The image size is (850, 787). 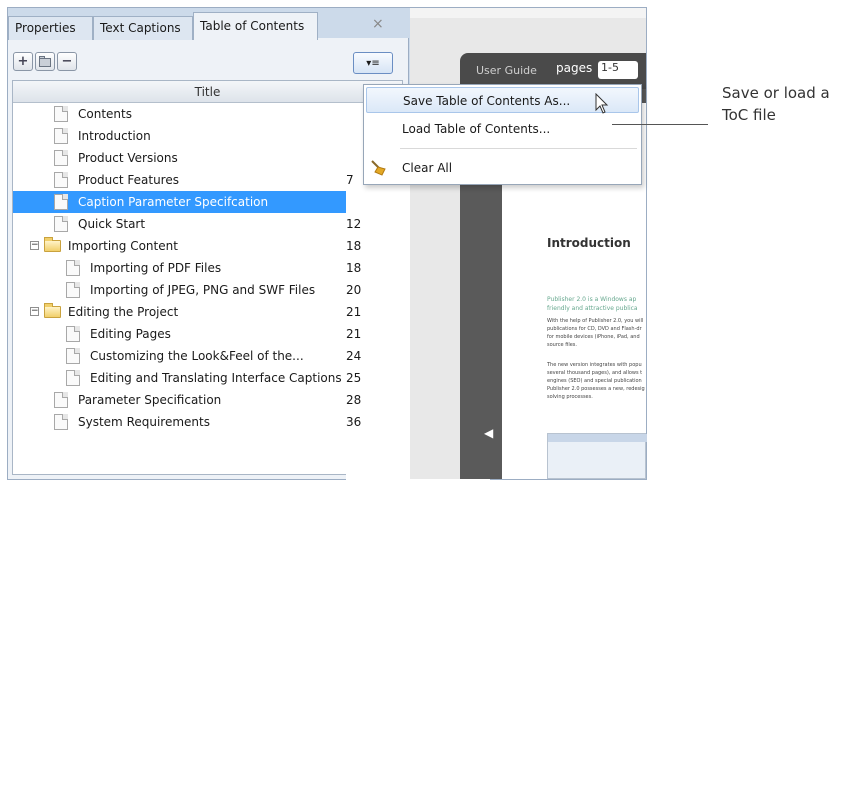 I want to click on tab-properties: Properties, so click(x=50, y=28).